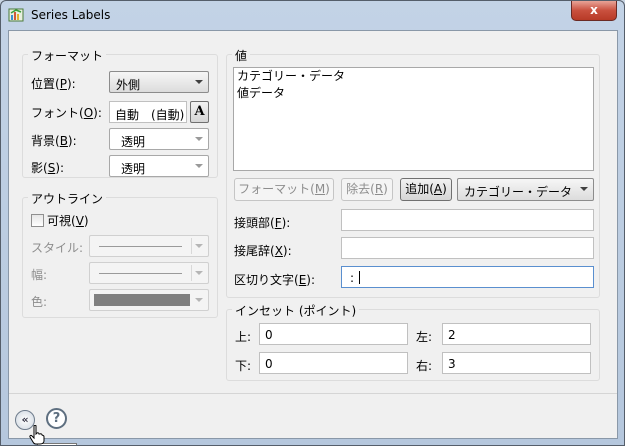 The height and width of the screenshot is (446, 625). What do you see at coordinates (263, 251) in the screenshot?
I see `suffix-label: 接尾辞(X):` at bounding box center [263, 251].